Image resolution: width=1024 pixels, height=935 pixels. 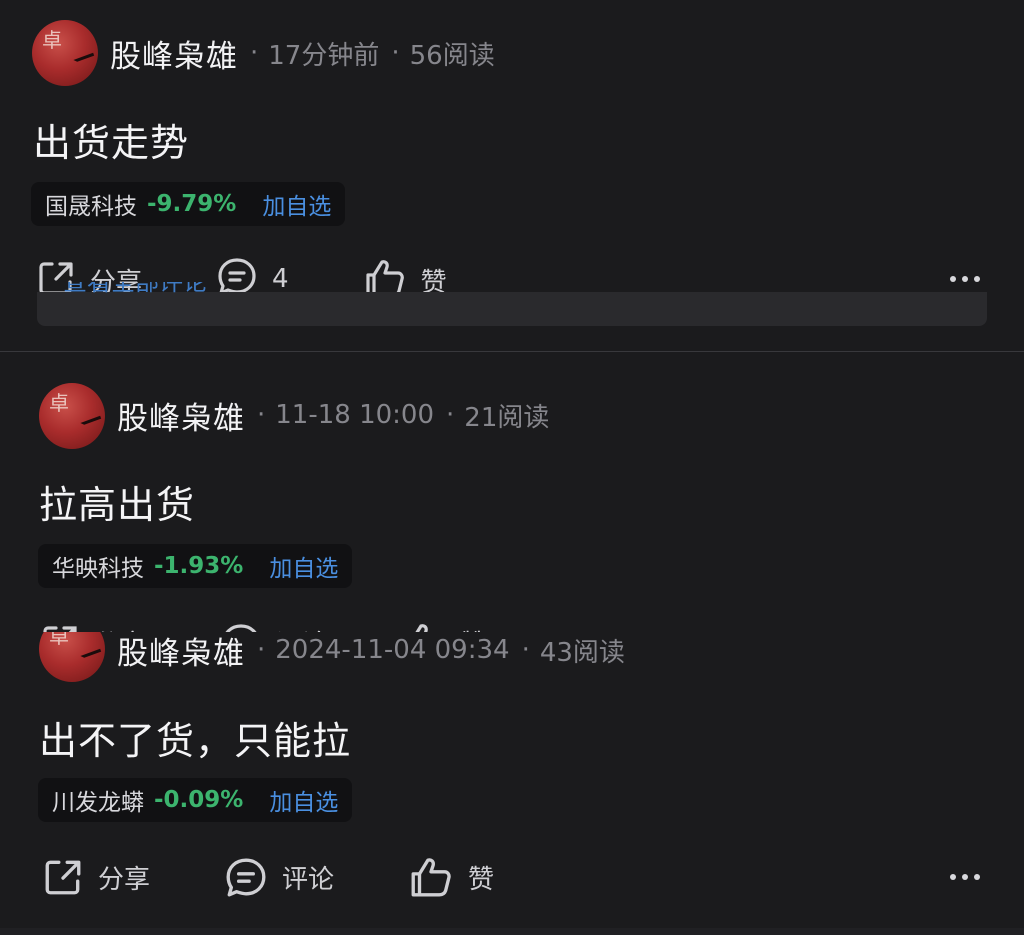 I want to click on bottom-divider, so click(x=512, y=931).